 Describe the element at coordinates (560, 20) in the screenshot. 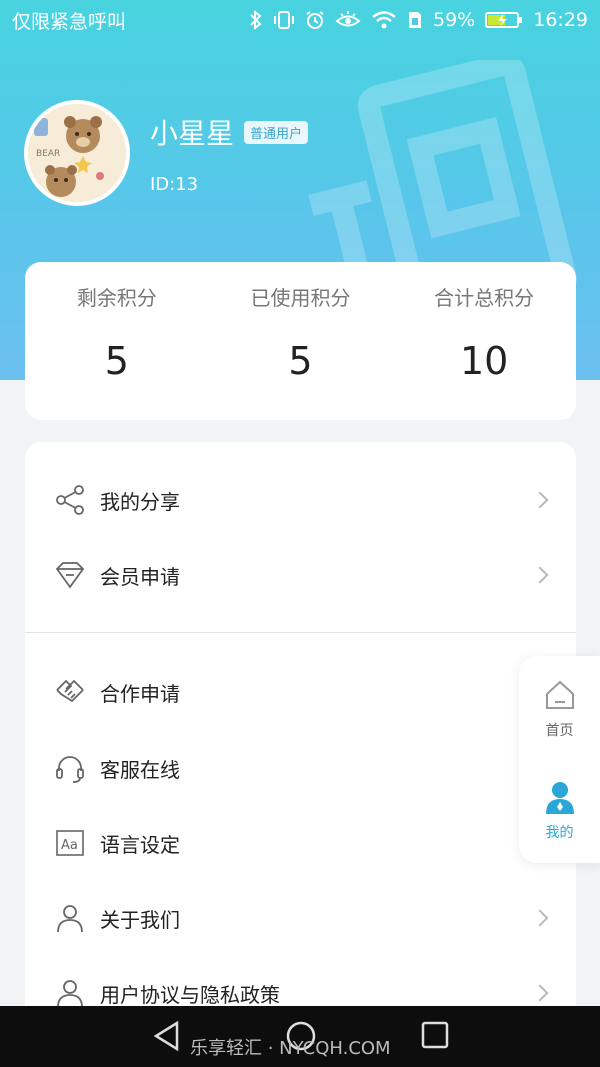

I see `clock: 16:29` at that location.